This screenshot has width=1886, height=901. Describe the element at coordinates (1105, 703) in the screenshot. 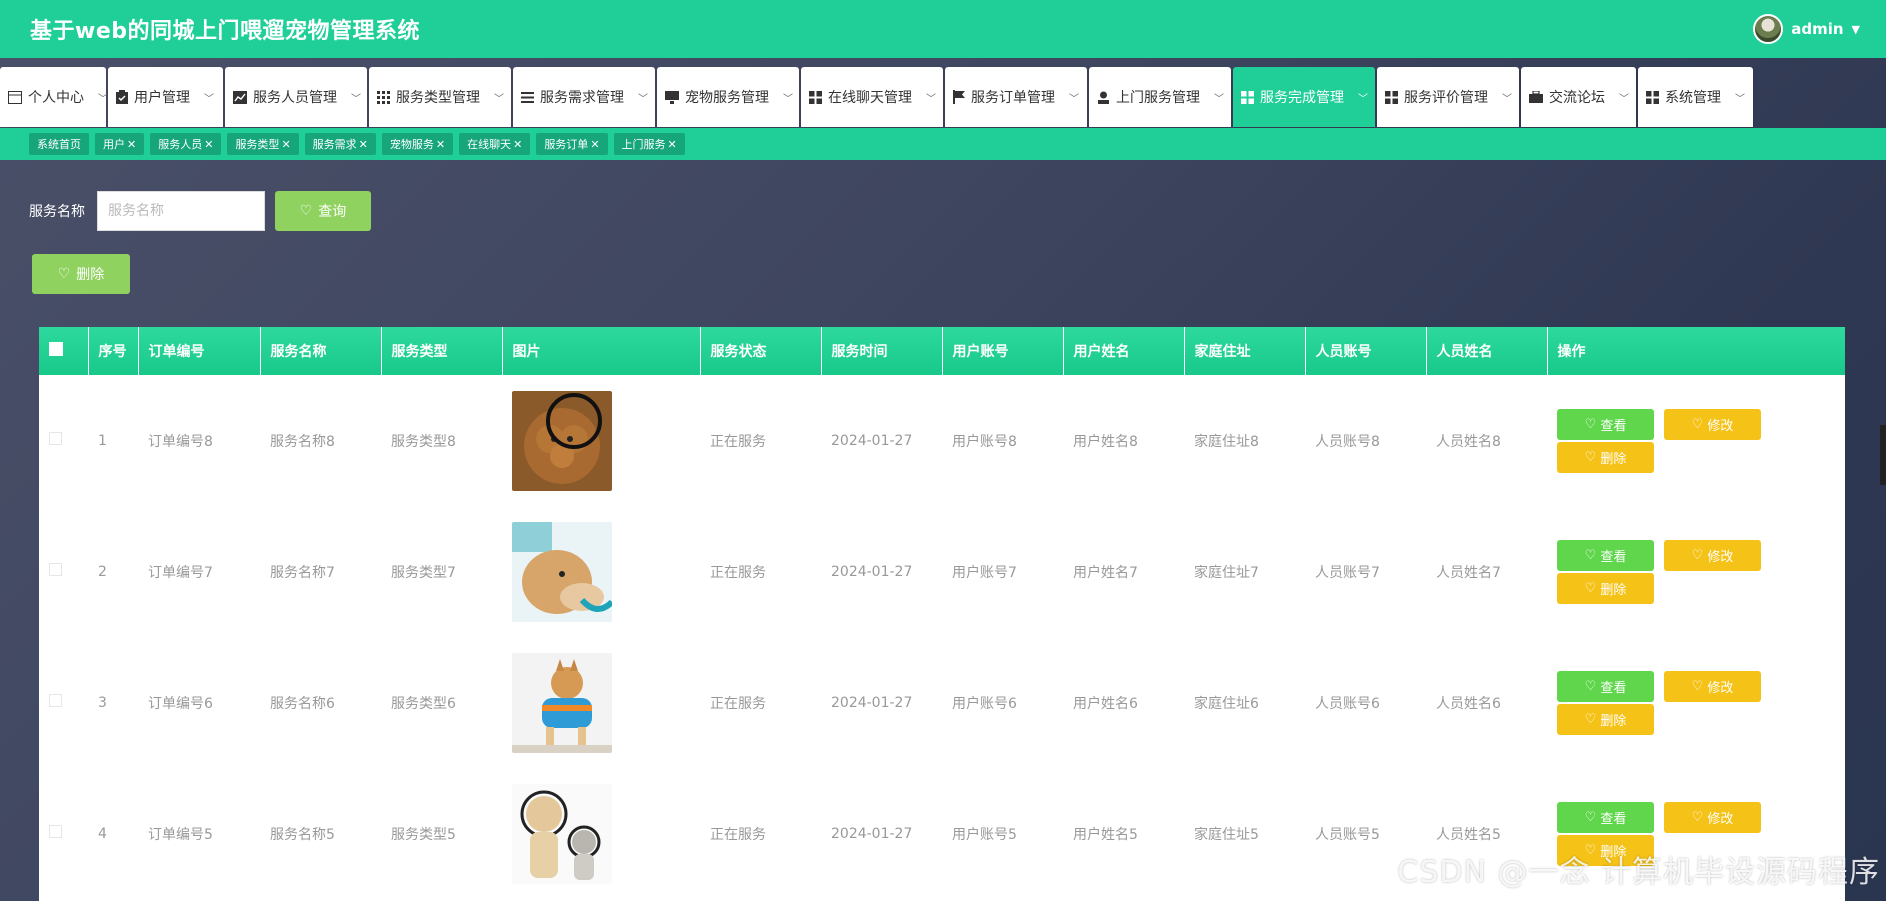

I see `cell-user-name: 用户姓名6` at that location.